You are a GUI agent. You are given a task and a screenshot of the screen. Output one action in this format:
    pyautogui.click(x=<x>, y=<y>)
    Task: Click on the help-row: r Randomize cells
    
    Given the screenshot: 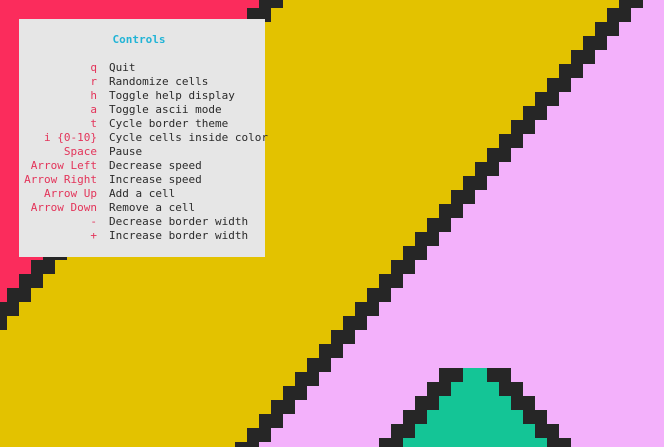 What is the action you would take?
    pyautogui.click(x=142, y=82)
    